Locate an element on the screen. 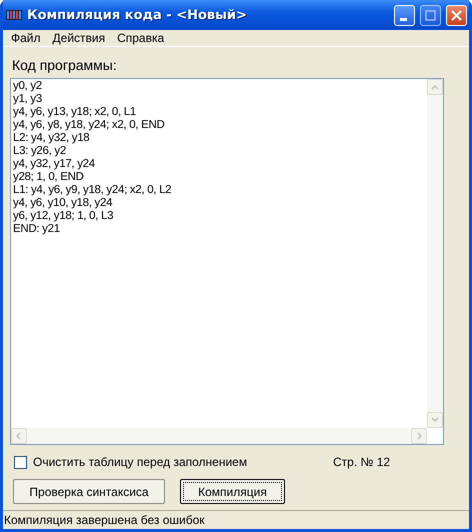  code-line: y4, y6, y10, y18, y24 is located at coordinates (63, 203).